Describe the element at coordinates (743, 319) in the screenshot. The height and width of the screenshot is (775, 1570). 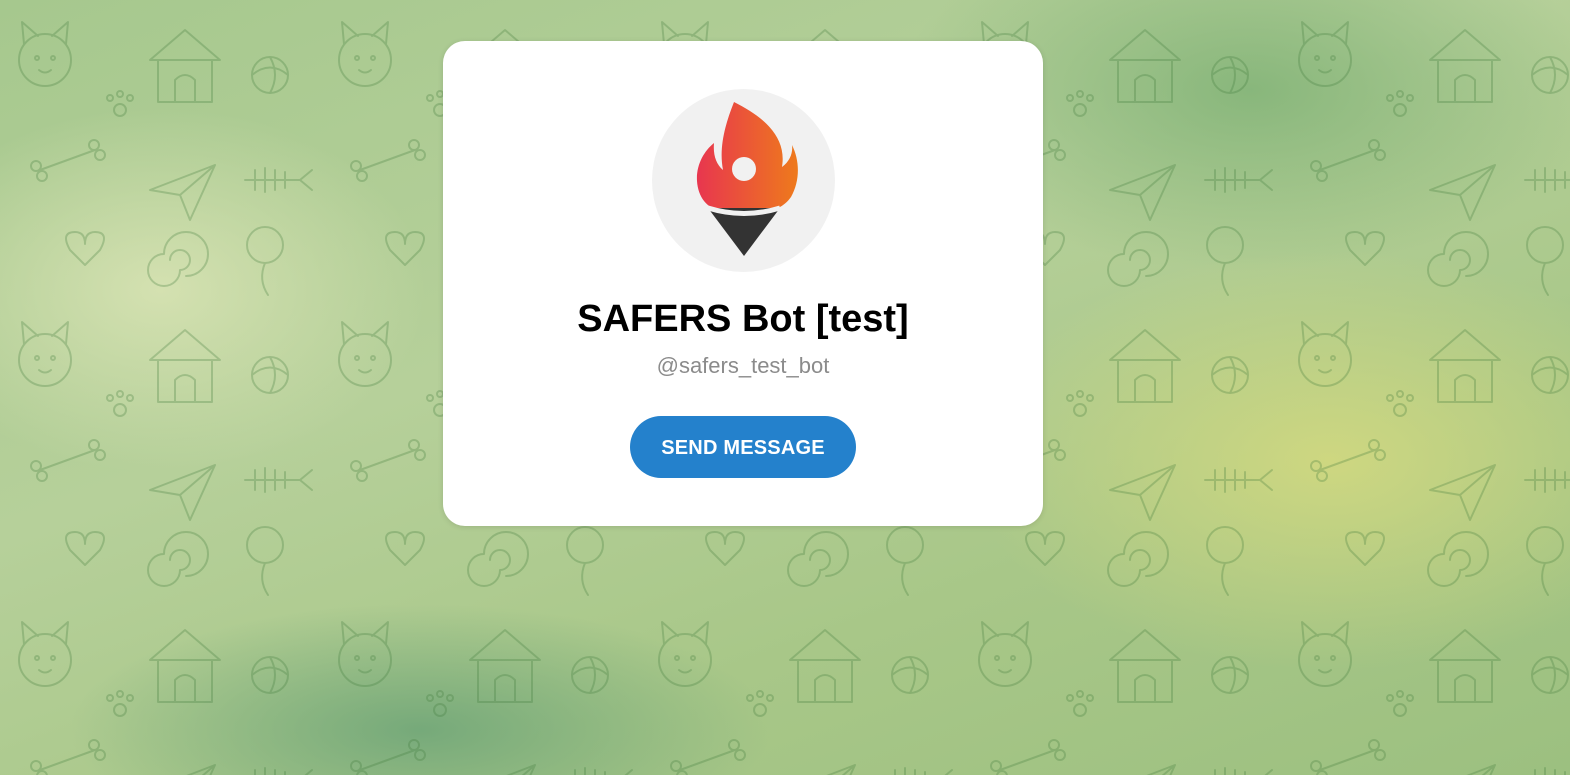
I see `bot-name-title: SAFERS Bot [test]` at that location.